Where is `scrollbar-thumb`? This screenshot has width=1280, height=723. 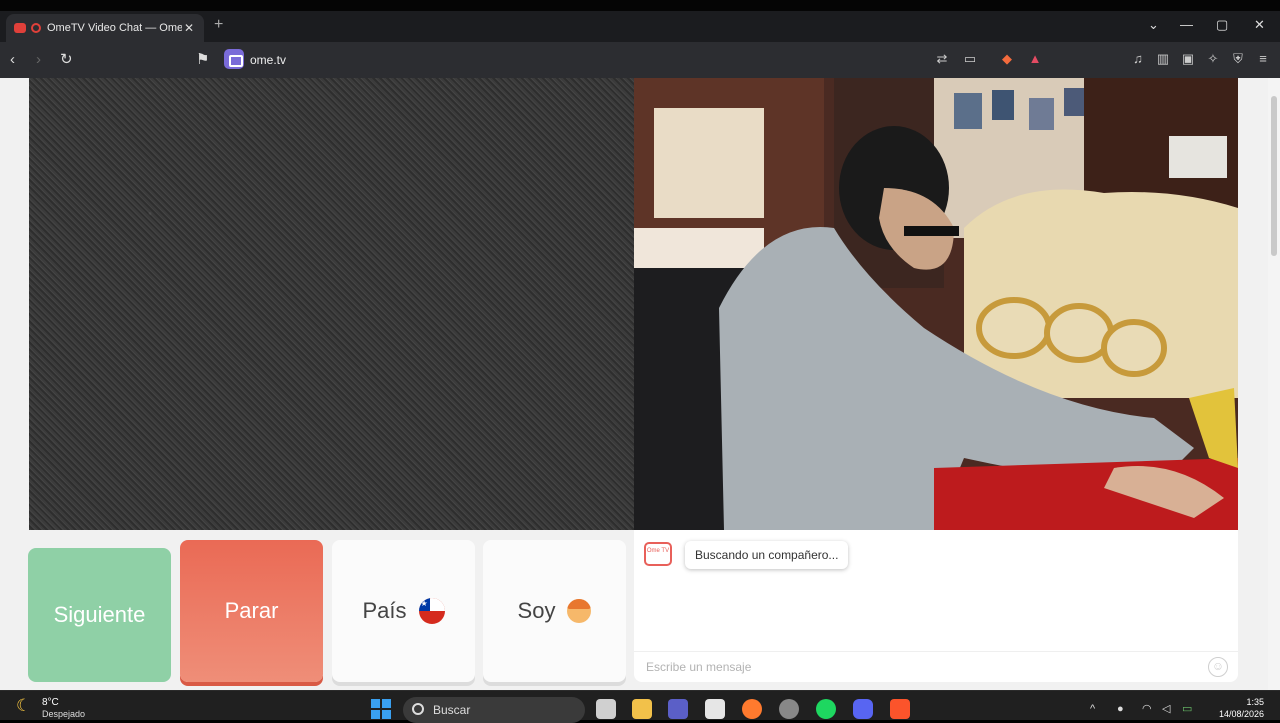
scrollbar-thumb is located at coordinates (1274, 176).